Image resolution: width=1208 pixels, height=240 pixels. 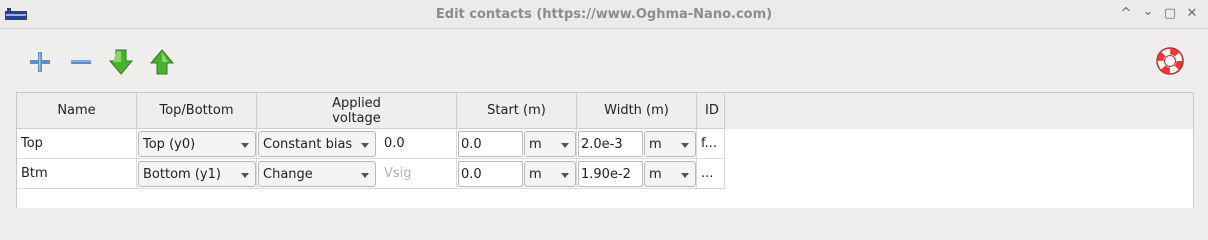 What do you see at coordinates (357, 111) in the screenshot?
I see `column-header-applied-voltage: Applied voltage` at bounding box center [357, 111].